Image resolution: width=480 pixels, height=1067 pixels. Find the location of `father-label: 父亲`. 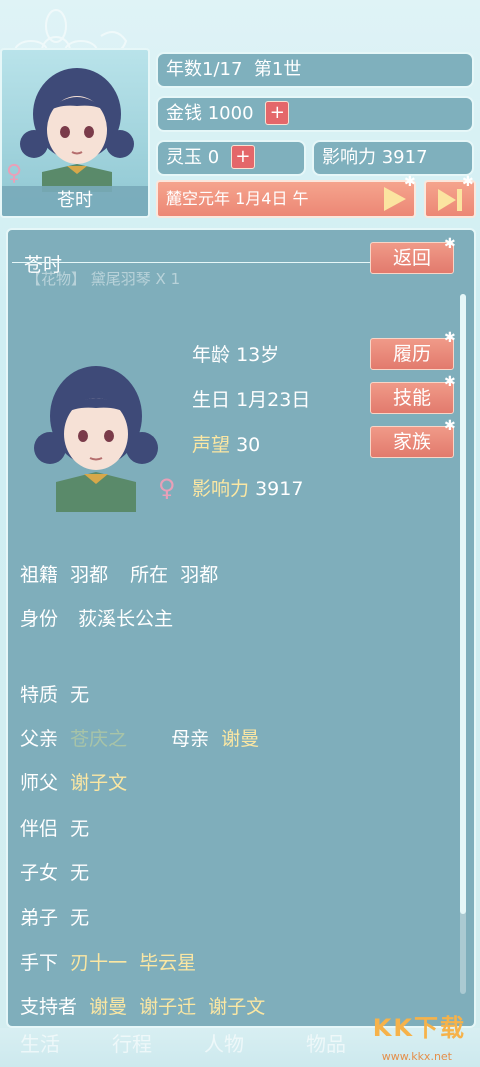

father-label: 父亲 is located at coordinates (39, 739).